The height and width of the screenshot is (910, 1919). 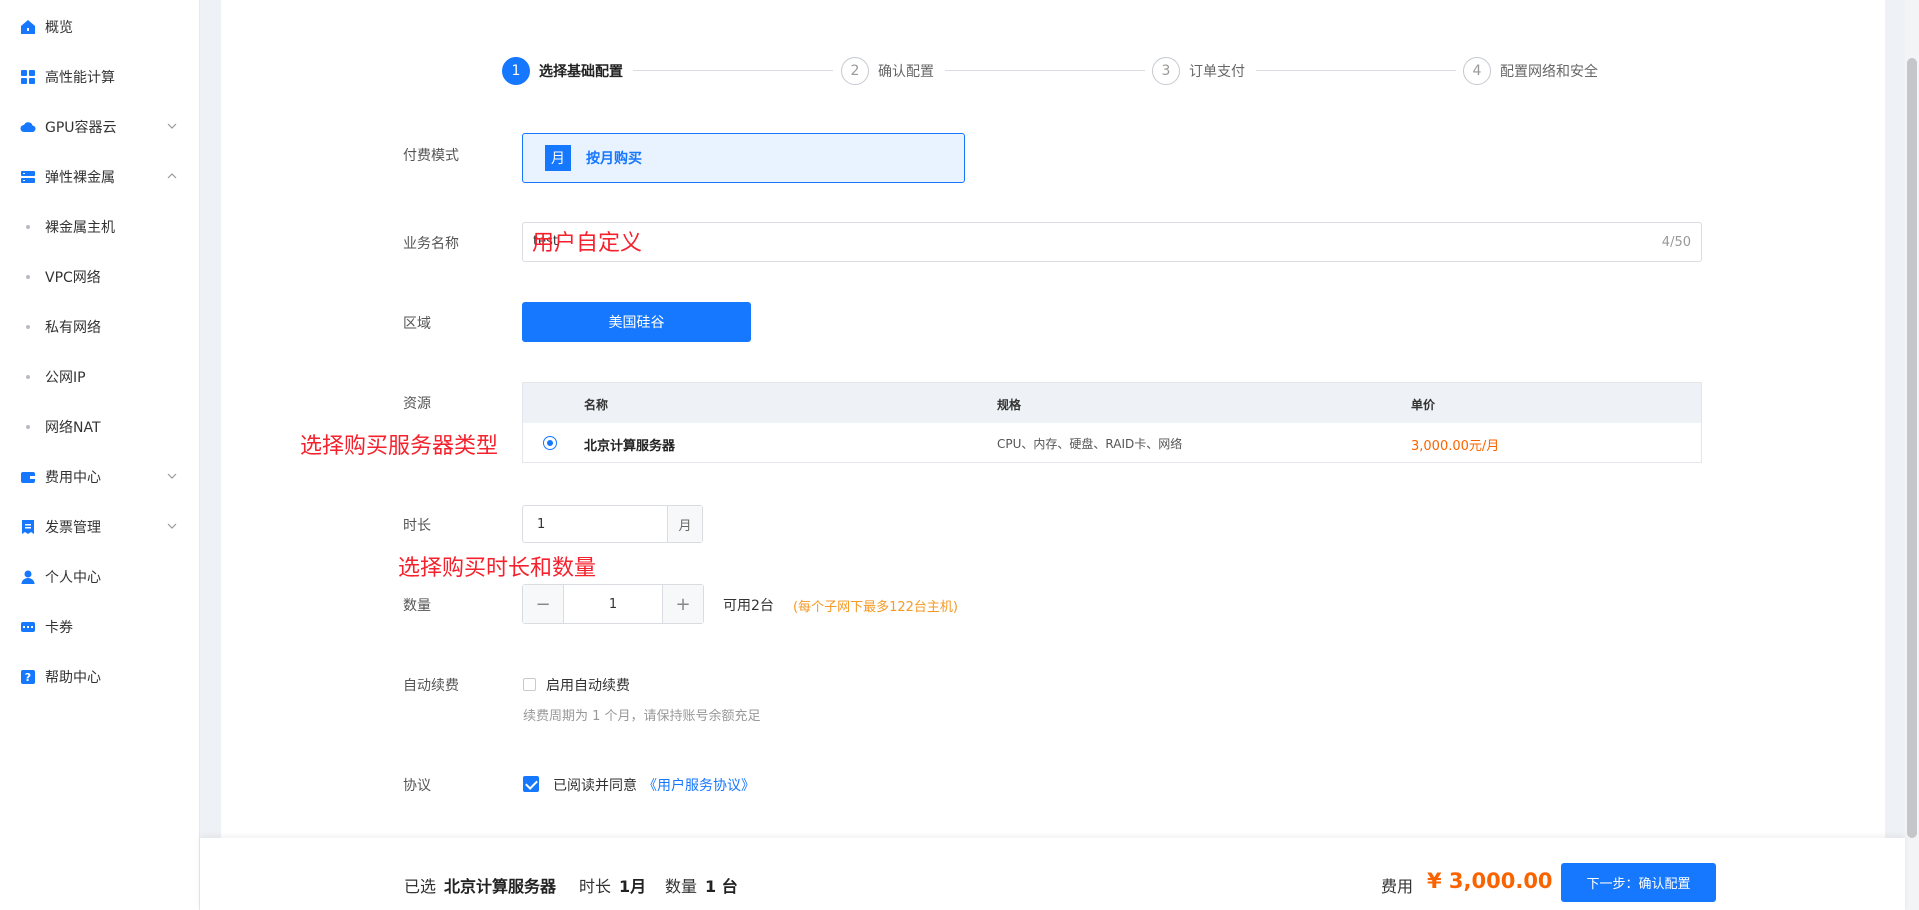 I want to click on sidebar-item-gpu-cloud: GPU容器云, so click(x=100, y=127).